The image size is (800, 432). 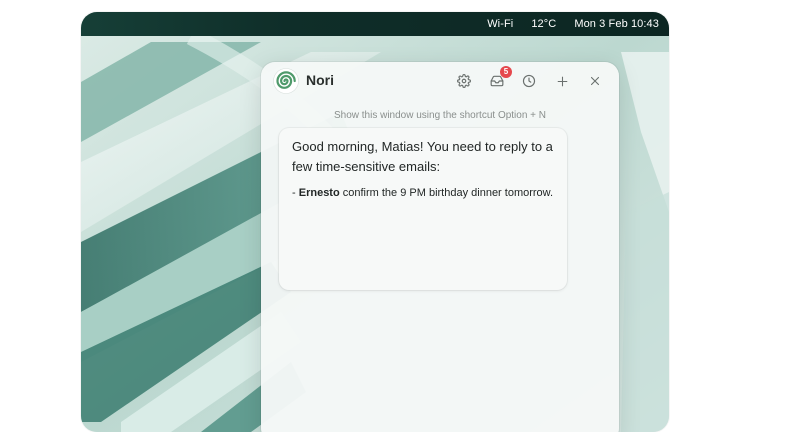 I want to click on clock-icon, so click(x=529, y=81).